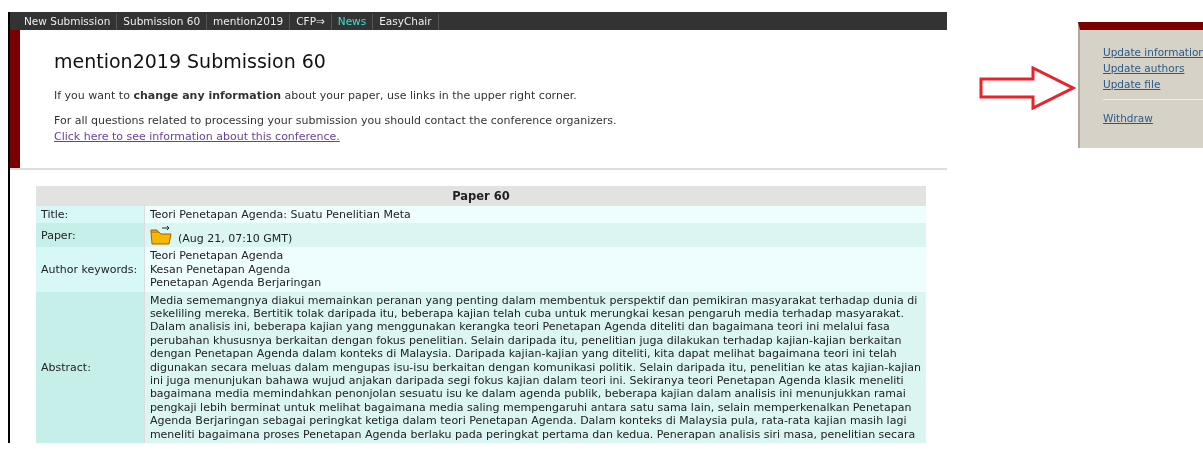 The image size is (1203, 475). I want to click on field-value: perubahan khususnya berkaitan dengan fokus penelitian. Selain daripada itu, penelitian juga dilakukan terhadap kajian-kajian berkaitan, so click(526, 340).